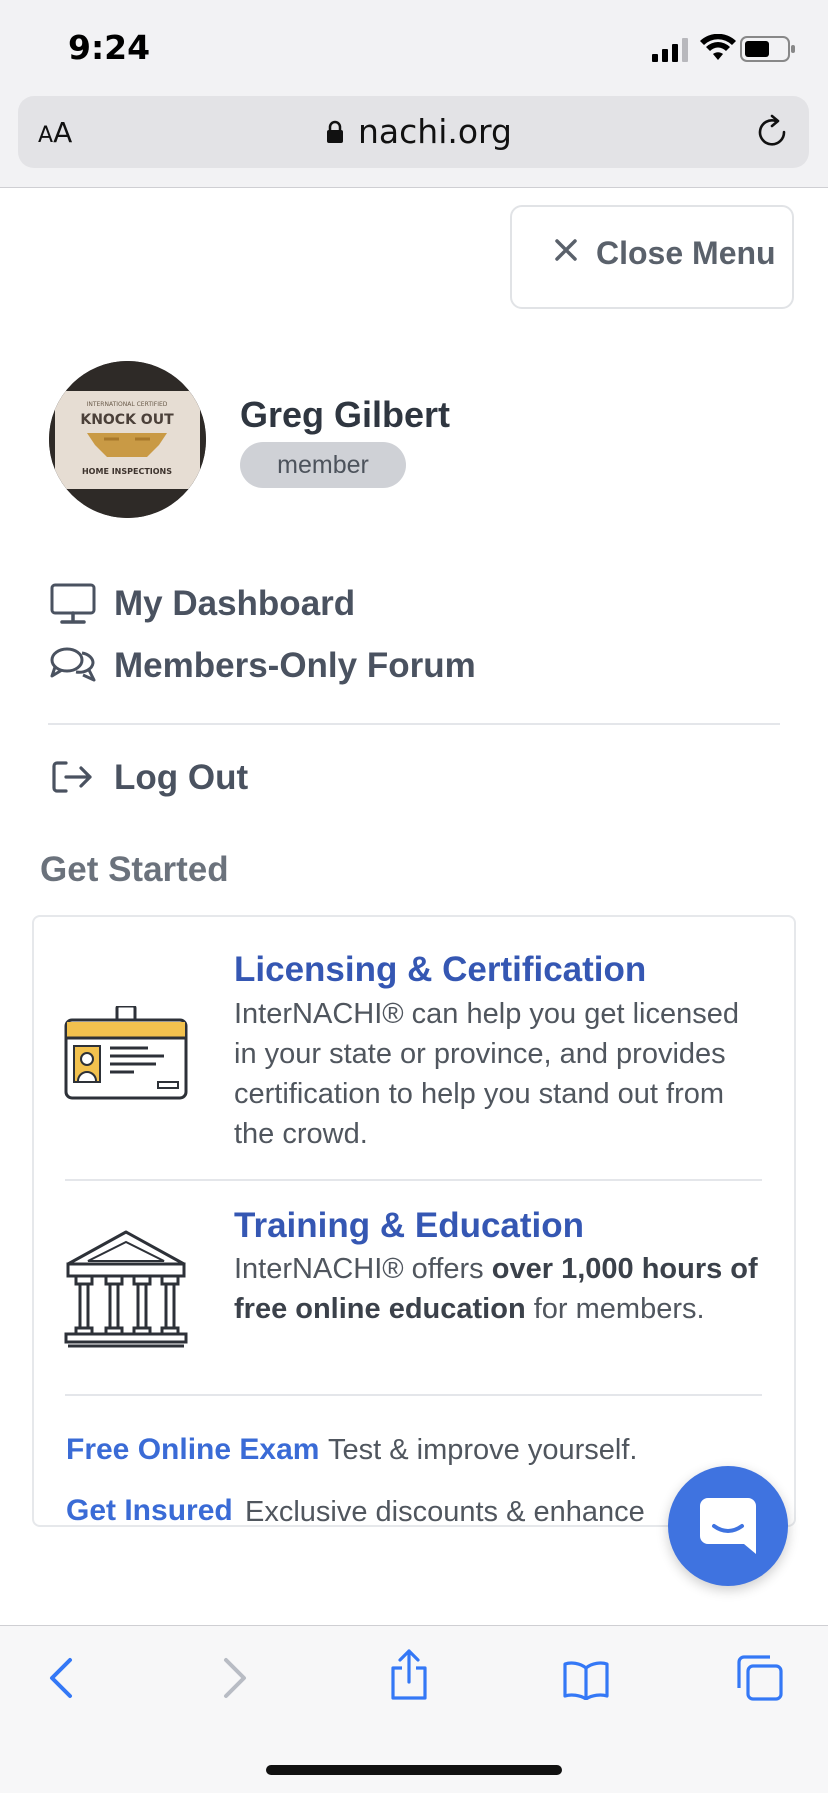 This screenshot has height=1793, width=828. Describe the element at coordinates (73, 603) in the screenshot. I see `monitor-icon` at that location.